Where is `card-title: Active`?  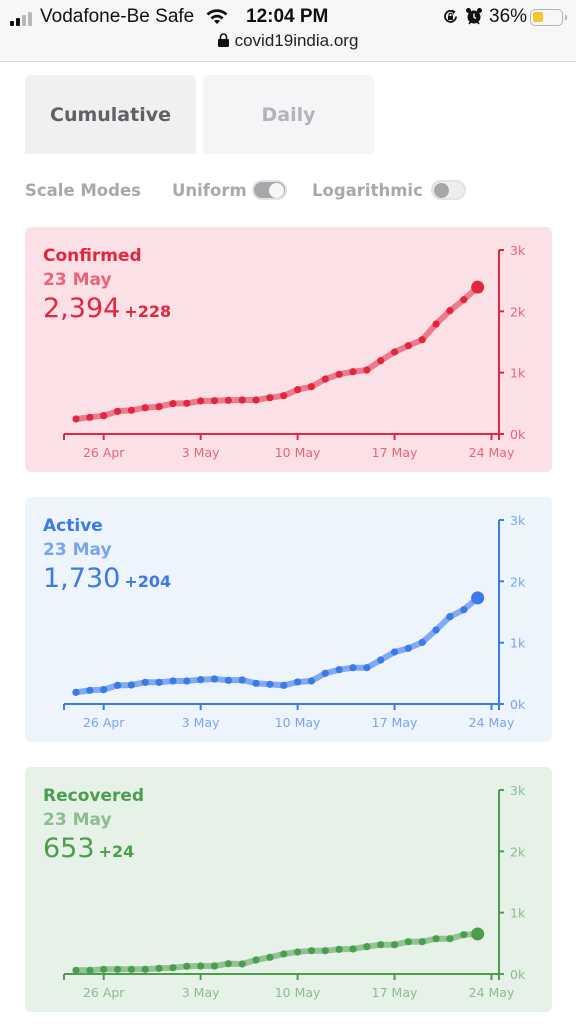 card-title: Active is located at coordinates (73, 526).